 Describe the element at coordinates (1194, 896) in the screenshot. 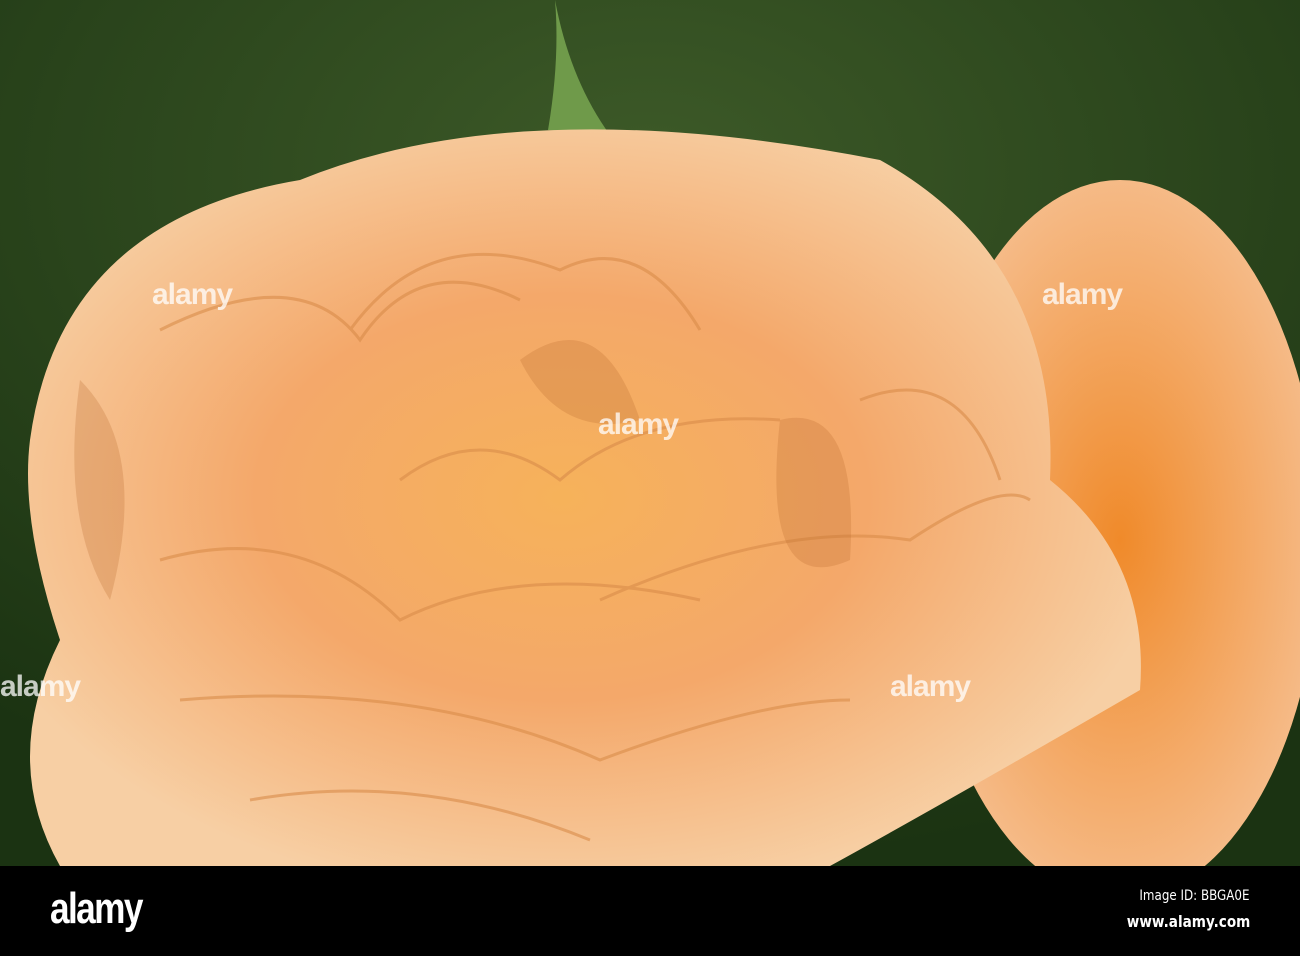

I see `image-id: Image ID: BBGA0E` at that location.